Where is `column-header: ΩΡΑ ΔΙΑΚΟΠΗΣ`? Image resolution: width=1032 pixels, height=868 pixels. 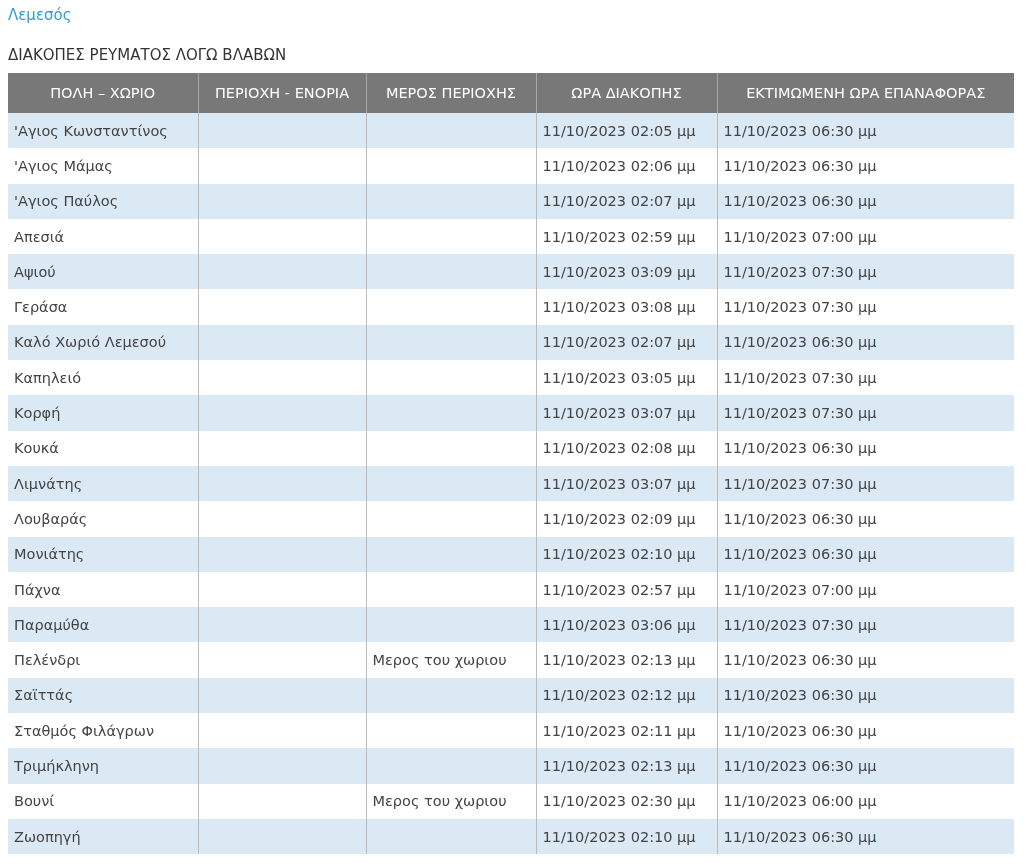
column-header: ΩΡΑ ΔΙΑΚΟΠΗΣ is located at coordinates (626, 93).